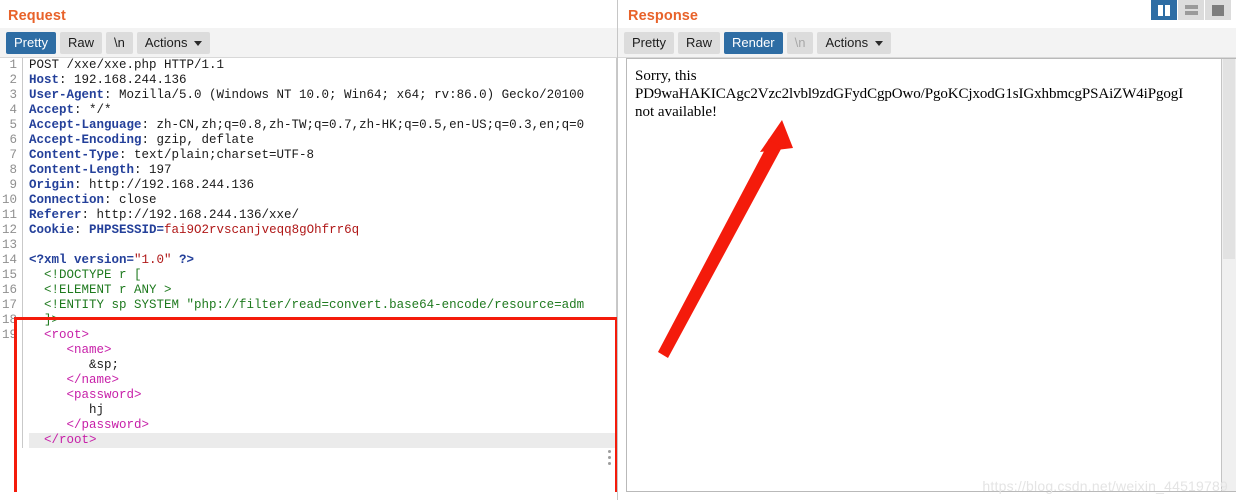  Describe the element at coordinates (100, 290) in the screenshot. I see `code-token: <!ELEMENT r ANY >` at that location.